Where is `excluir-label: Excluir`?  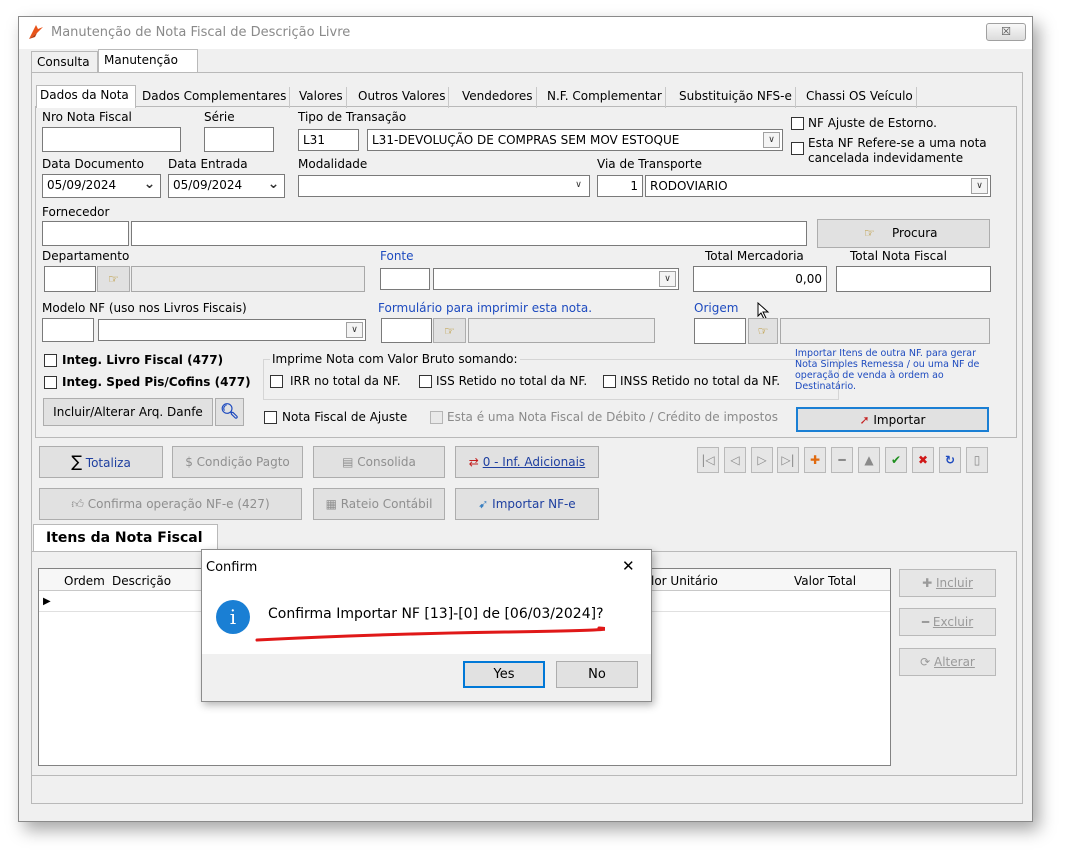
excluir-label: Excluir is located at coordinates (953, 622).